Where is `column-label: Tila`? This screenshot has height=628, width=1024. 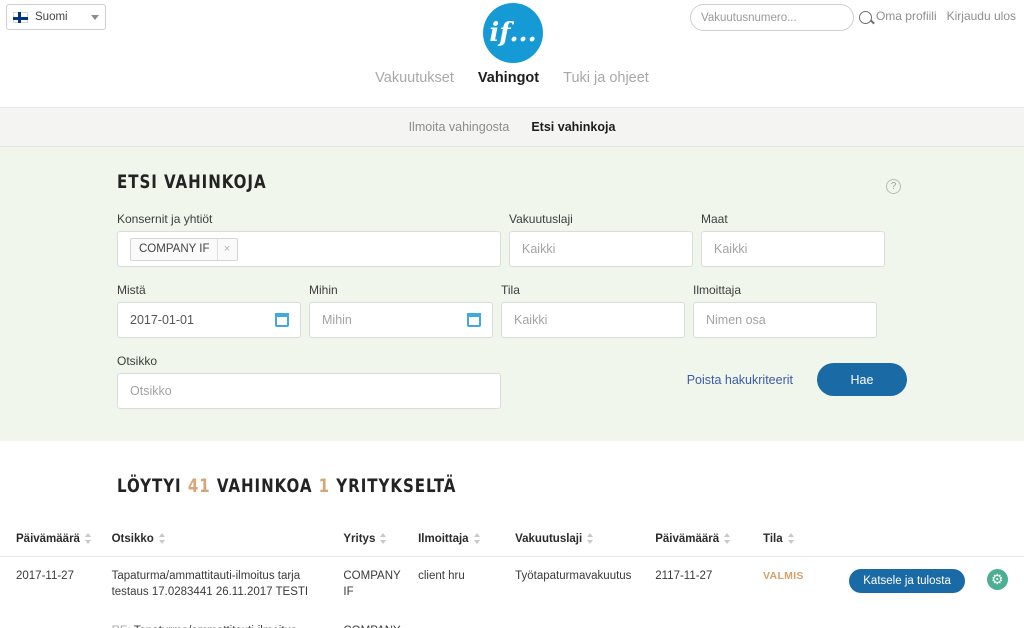
column-label: Tila is located at coordinates (773, 539).